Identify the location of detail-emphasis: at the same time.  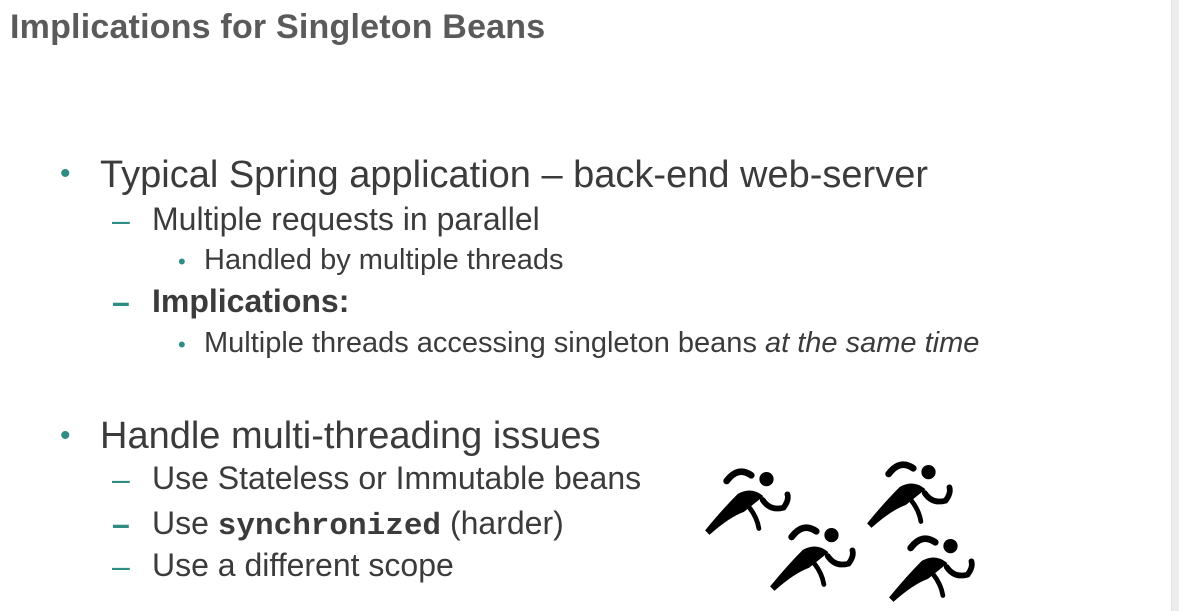
(872, 343).